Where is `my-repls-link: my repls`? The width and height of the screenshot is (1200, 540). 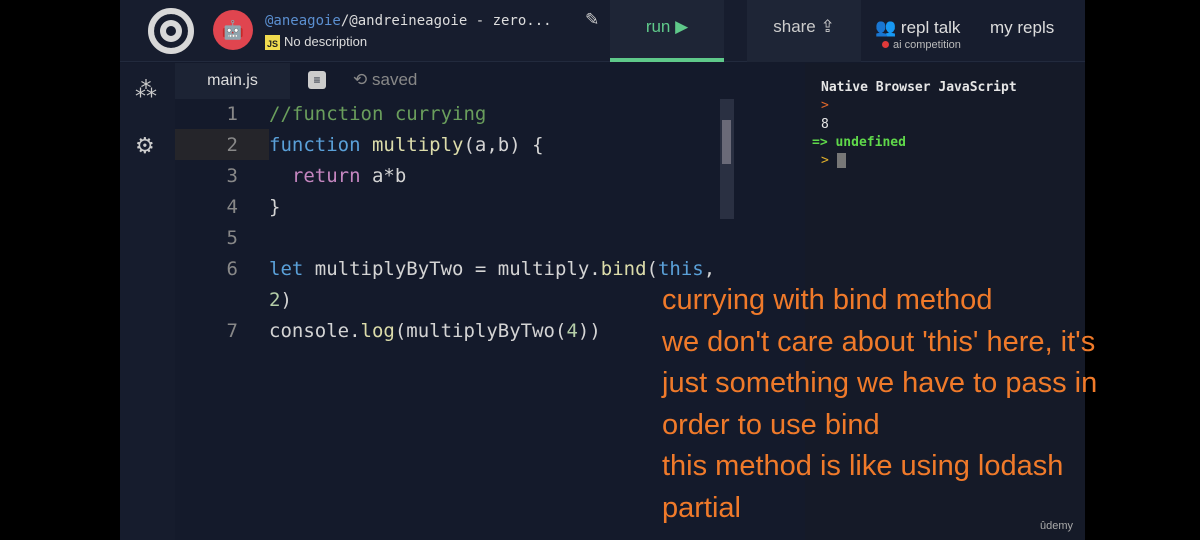
my-repls-link: my repls is located at coordinates (1022, 28).